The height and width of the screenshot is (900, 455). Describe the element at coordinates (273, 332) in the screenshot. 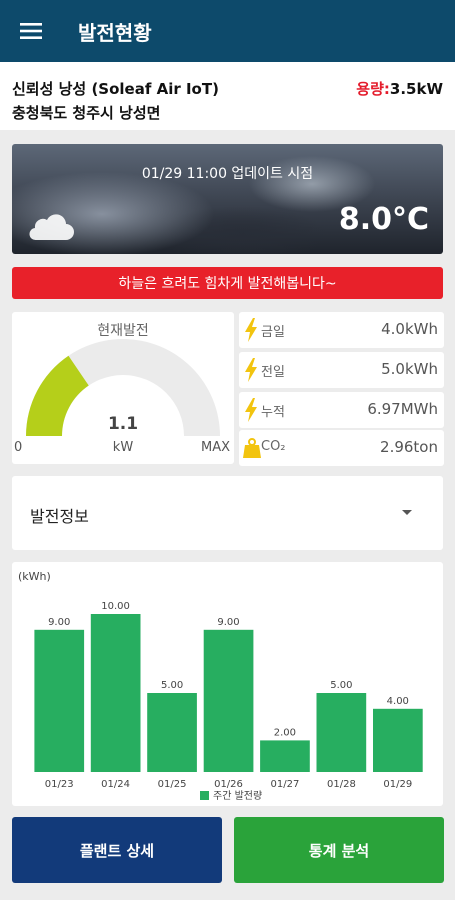

I see `stat-label: 금일` at that location.